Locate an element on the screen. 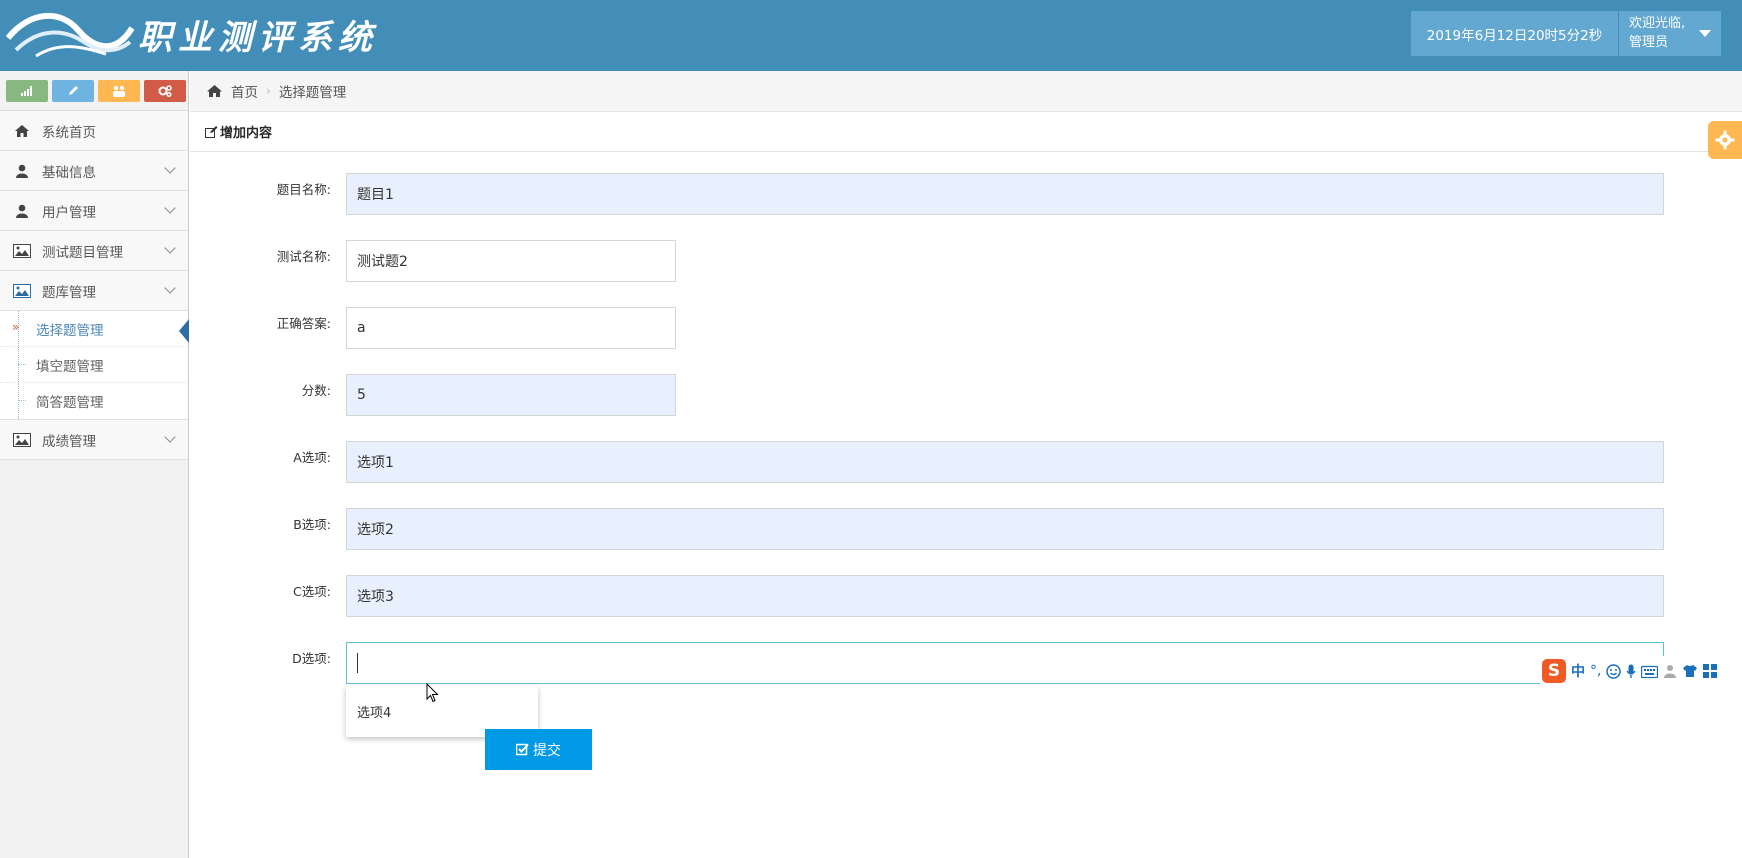 The image size is (1742, 858). users-icon is located at coordinates (119, 91).